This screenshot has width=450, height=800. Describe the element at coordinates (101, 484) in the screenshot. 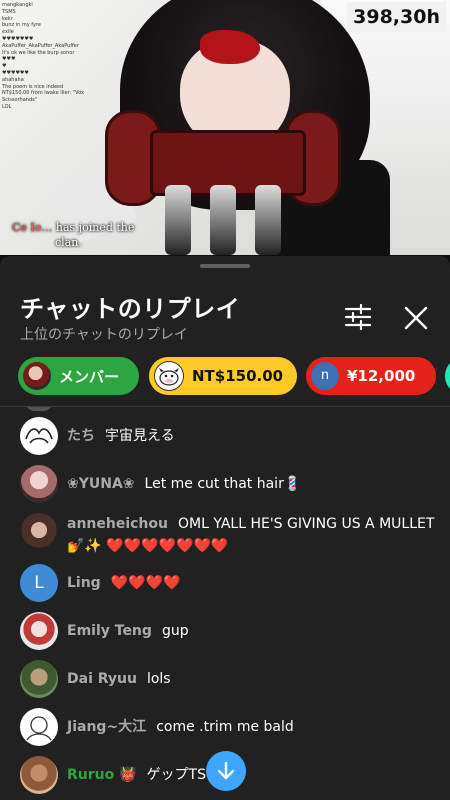

I see `message-author: ❀YUNA❀` at that location.